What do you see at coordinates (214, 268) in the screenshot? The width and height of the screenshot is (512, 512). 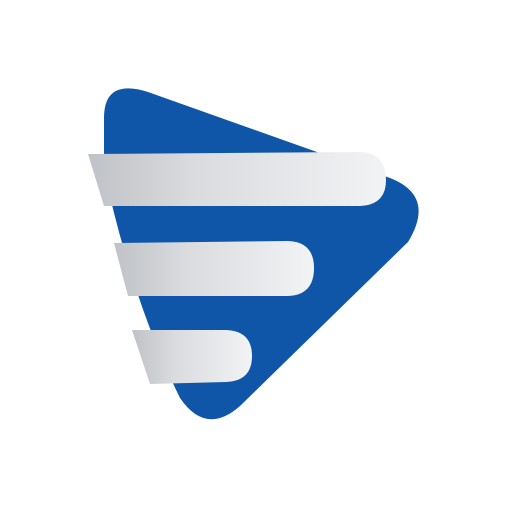 I see `stripe-middle` at bounding box center [214, 268].